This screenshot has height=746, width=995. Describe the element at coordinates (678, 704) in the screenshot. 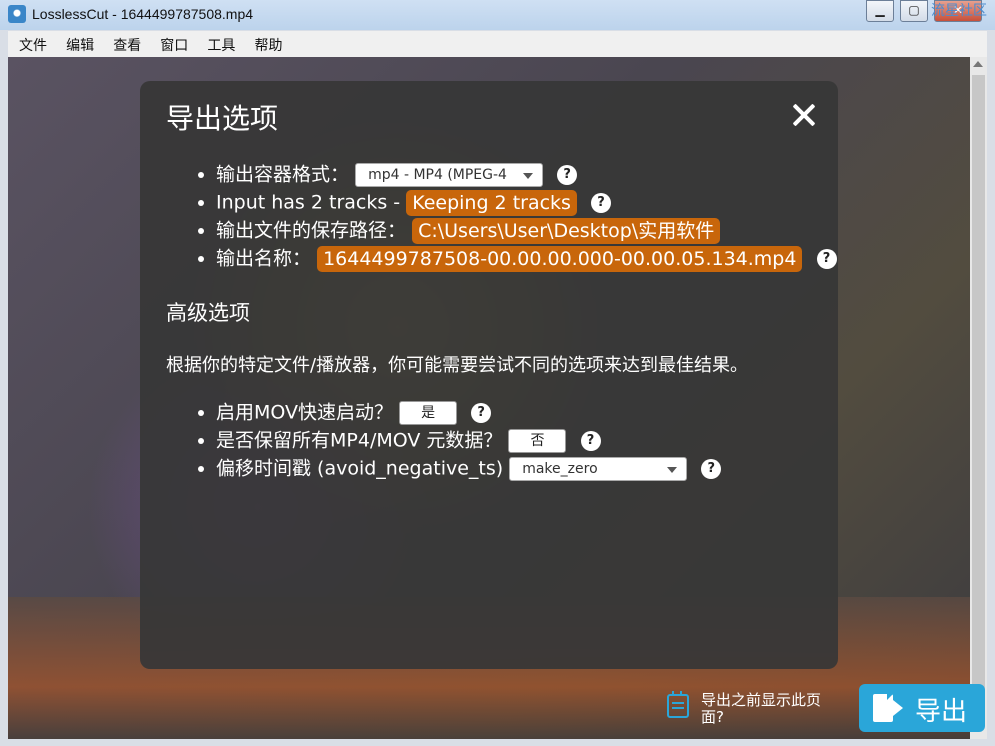

I see `calendar-icon` at that location.